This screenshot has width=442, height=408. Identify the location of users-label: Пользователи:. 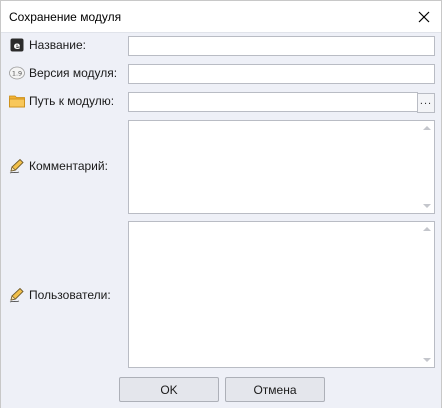
(70, 295).